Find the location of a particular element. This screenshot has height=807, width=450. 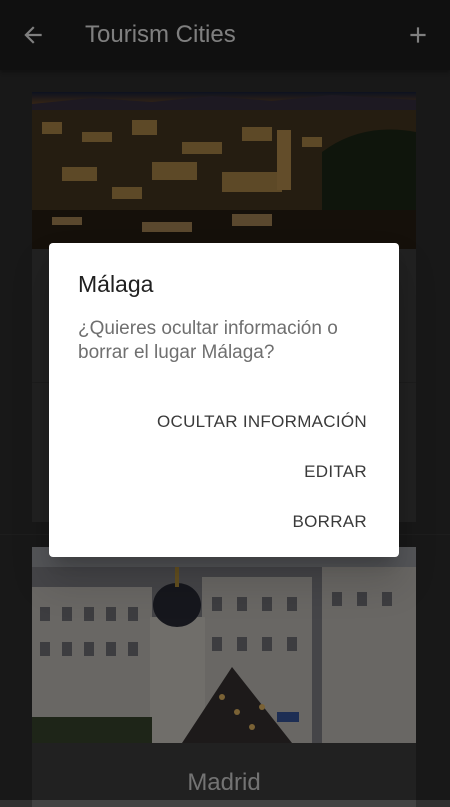

hide-info-button: OCULTAR INFORMACIÓN is located at coordinates (262, 422).